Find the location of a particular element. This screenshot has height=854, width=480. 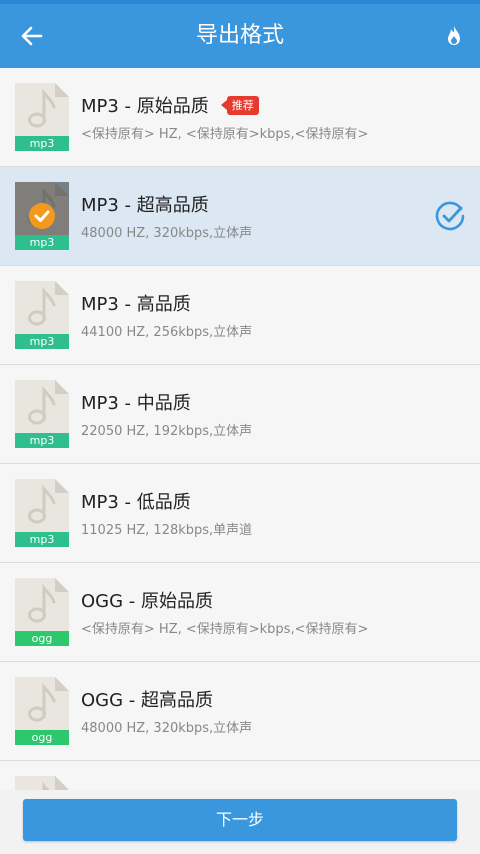

page-title: 导出格式 is located at coordinates (239, 35).